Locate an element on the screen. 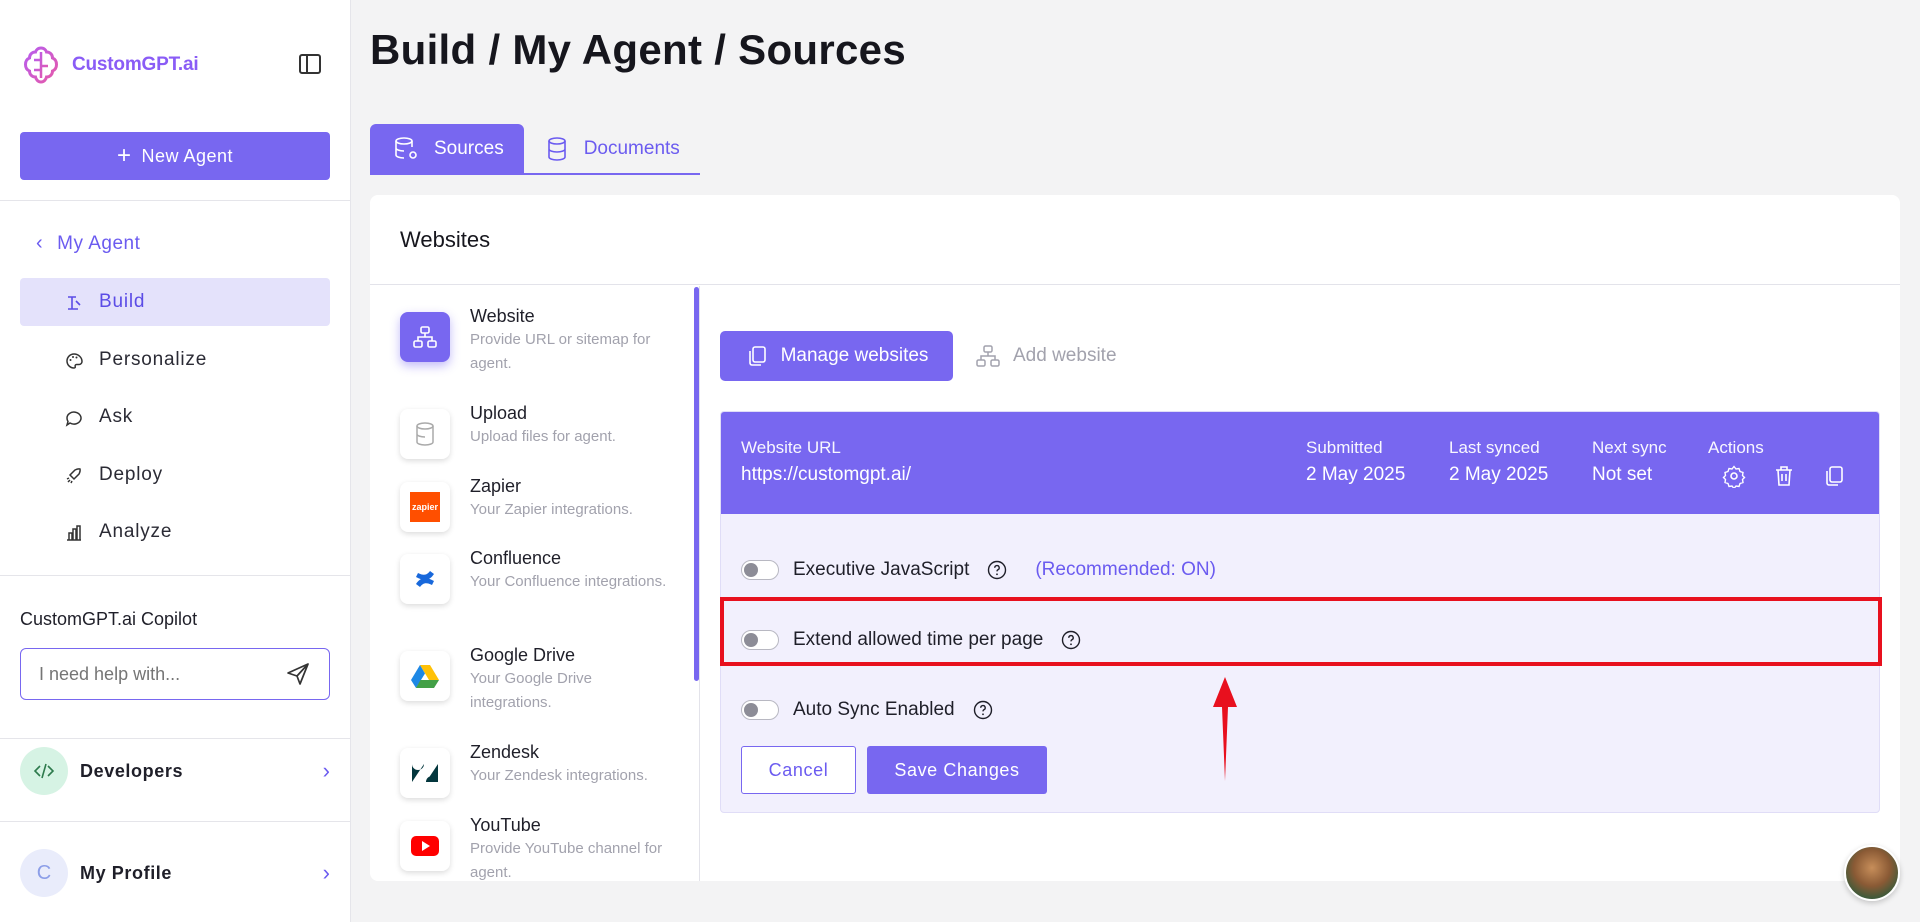  auto-sync-toggle is located at coordinates (760, 710).